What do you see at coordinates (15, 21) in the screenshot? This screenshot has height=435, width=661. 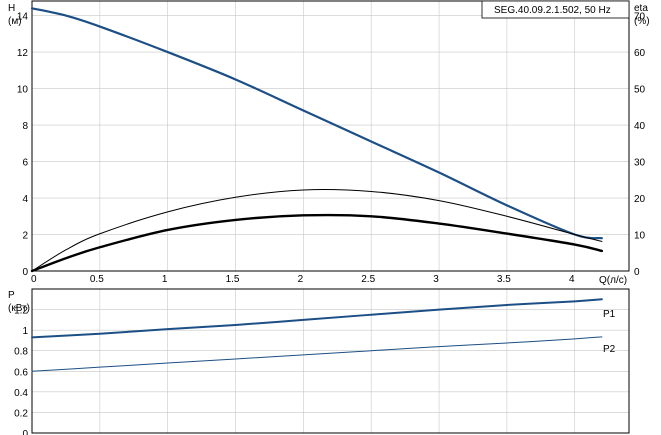 I see `y-left-title-line2: (м)` at bounding box center [15, 21].